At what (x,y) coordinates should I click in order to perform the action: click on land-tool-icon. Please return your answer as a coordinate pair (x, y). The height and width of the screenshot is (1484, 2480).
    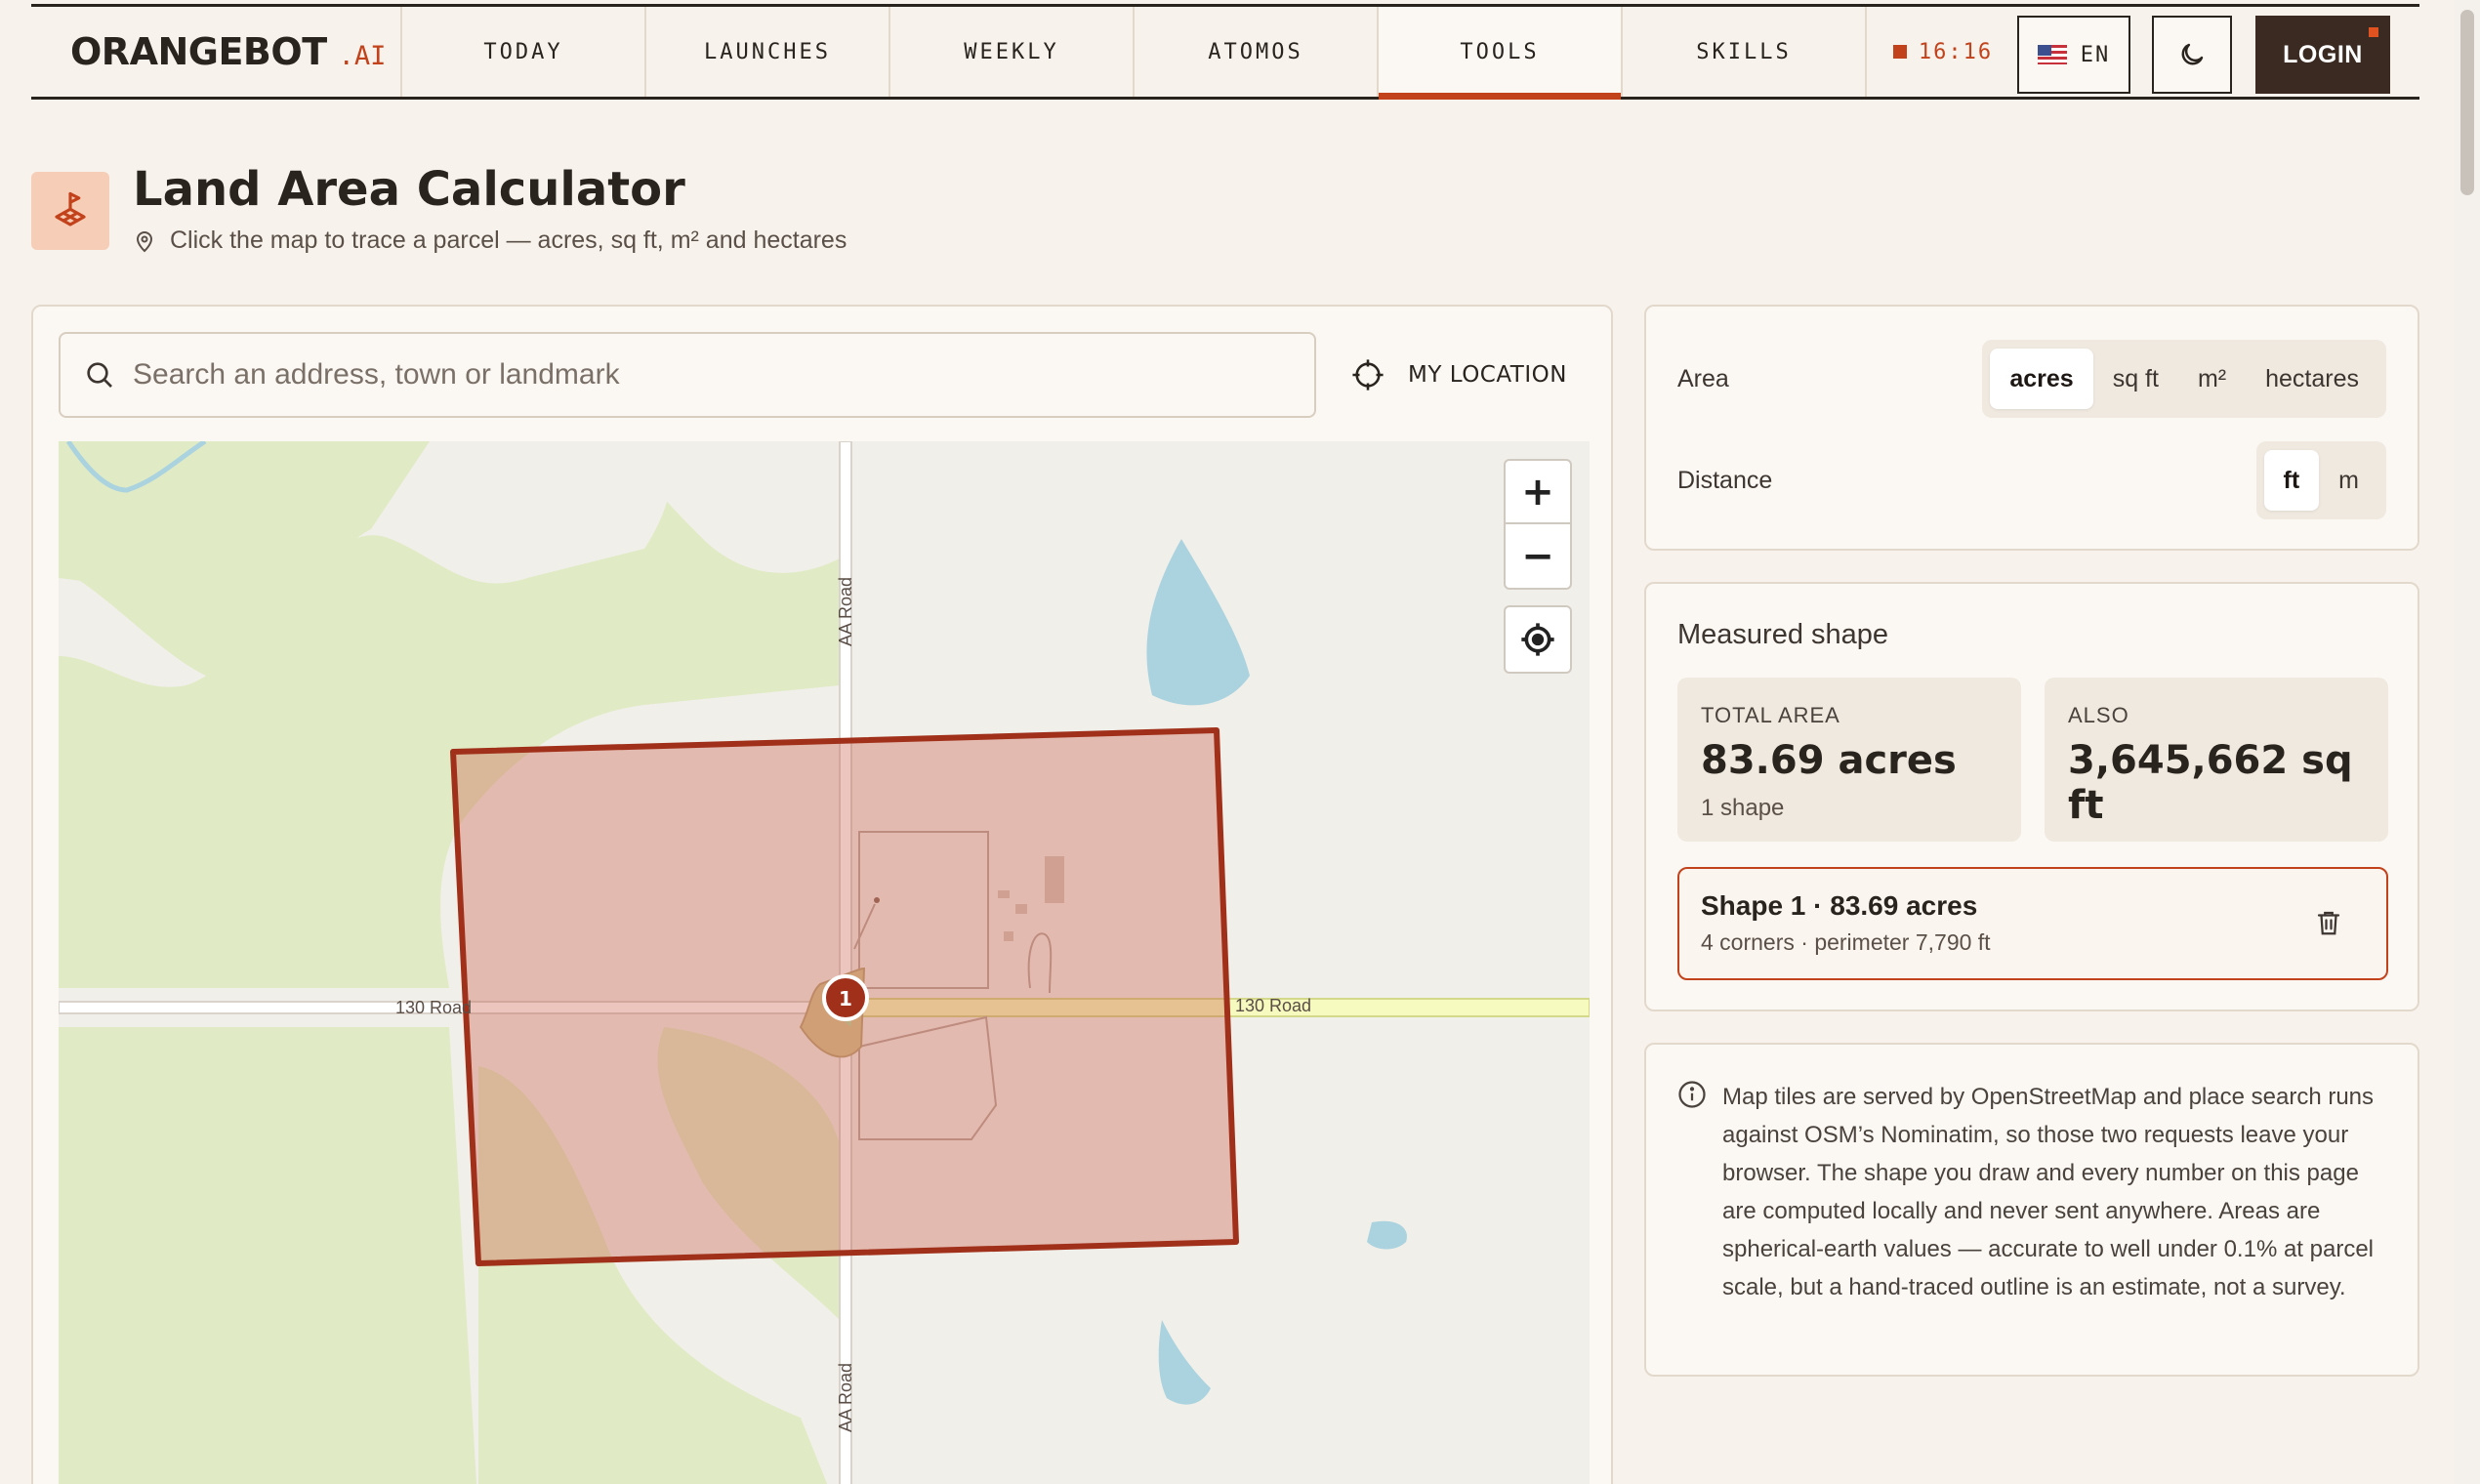
    Looking at the image, I should click on (70, 211).